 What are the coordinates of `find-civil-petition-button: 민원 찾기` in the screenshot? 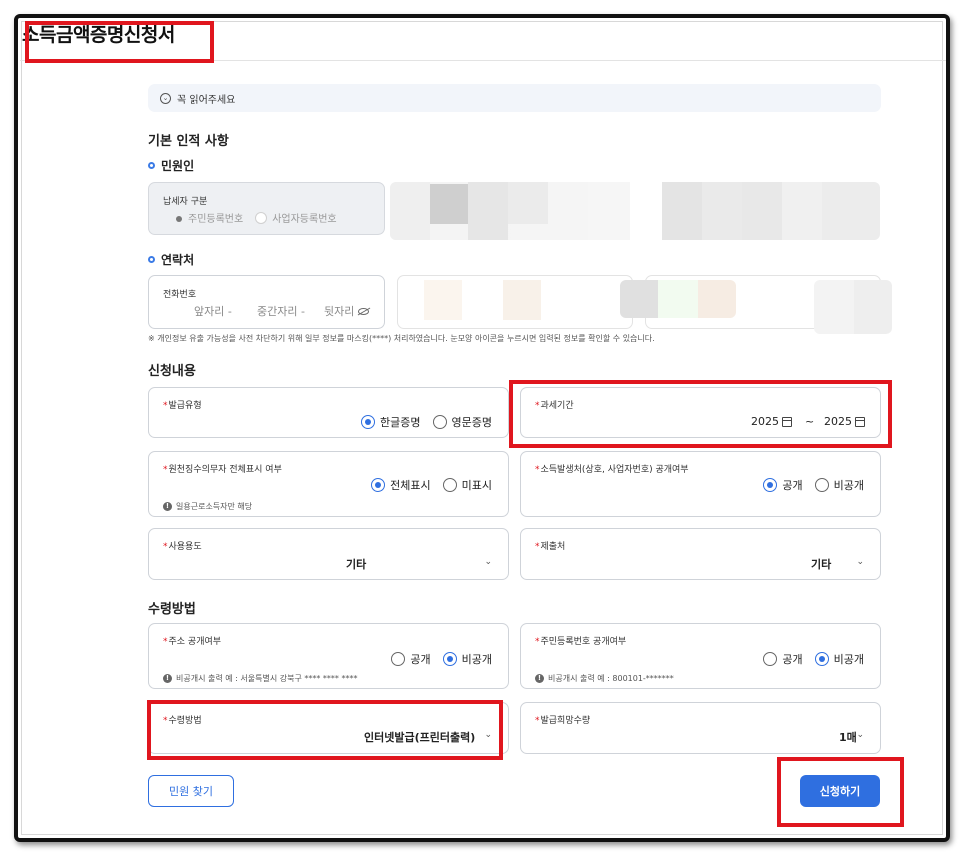 It's located at (191, 791).